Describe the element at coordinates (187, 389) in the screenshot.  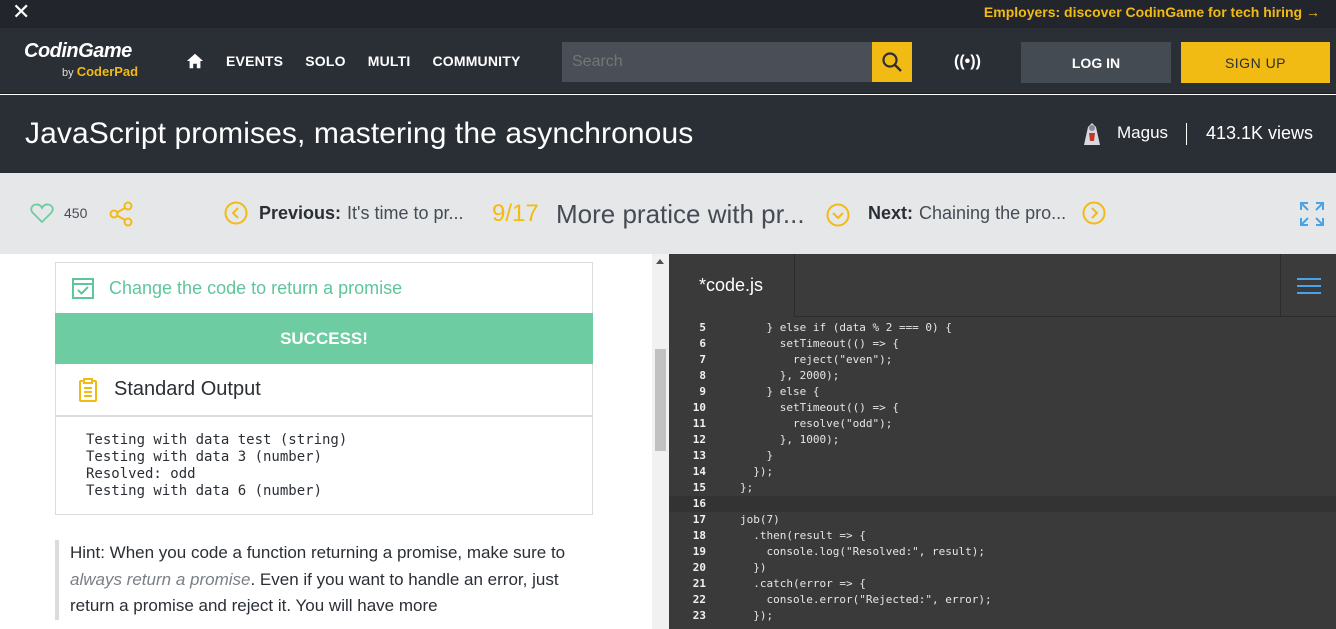
I see `standard-output-title: Standard Output` at that location.